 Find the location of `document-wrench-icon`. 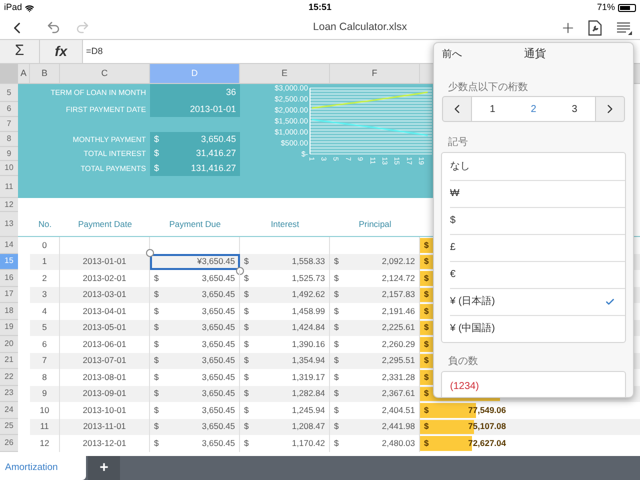

document-wrench-icon is located at coordinates (595, 28).